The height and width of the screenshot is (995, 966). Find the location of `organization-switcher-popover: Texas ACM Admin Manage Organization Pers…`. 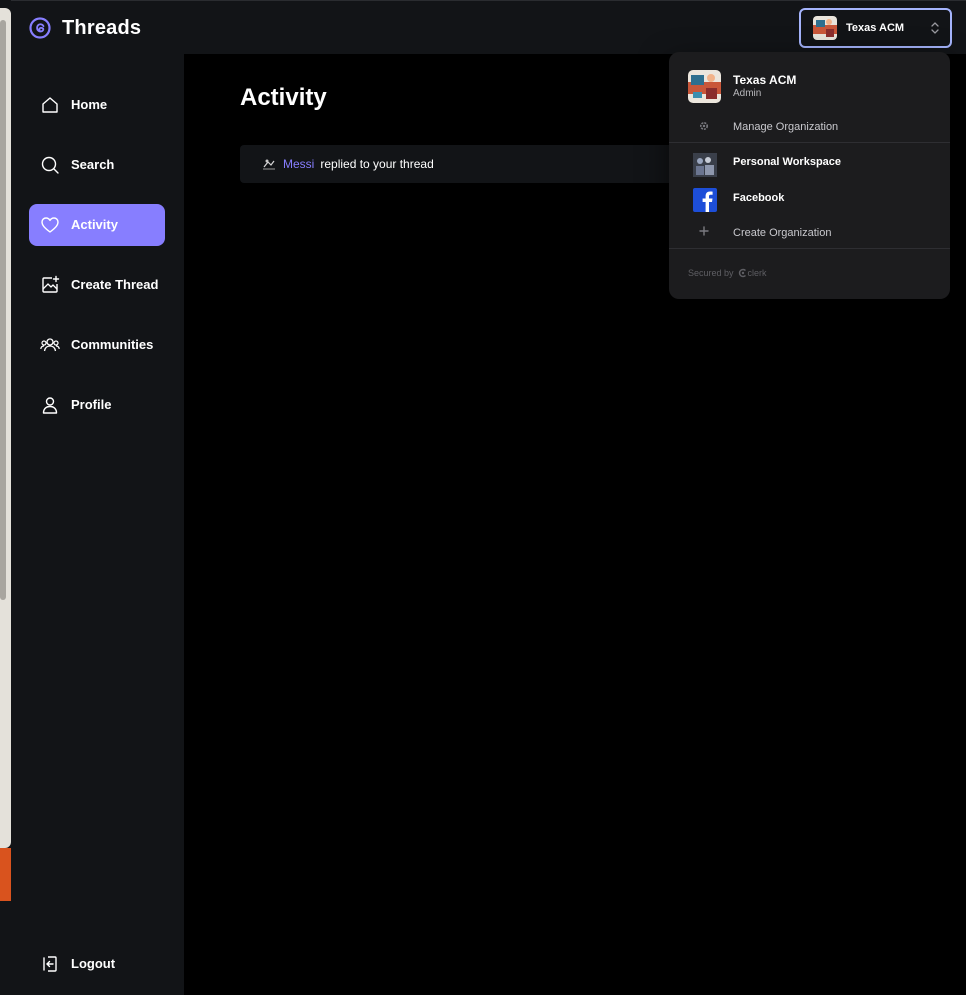

organization-switcher-popover: Texas ACM Admin Manage Organization Pers… is located at coordinates (809, 175).